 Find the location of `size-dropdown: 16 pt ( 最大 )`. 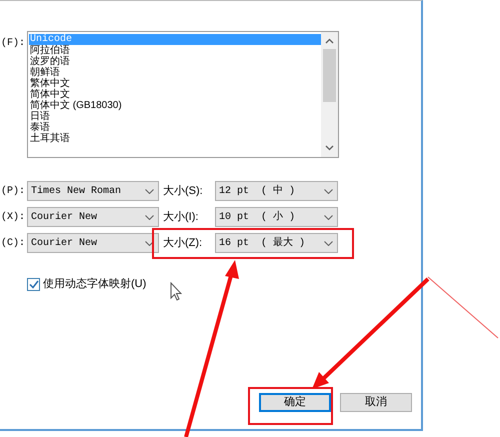

size-dropdown: 16 pt ( 最大 ) is located at coordinates (276, 243).